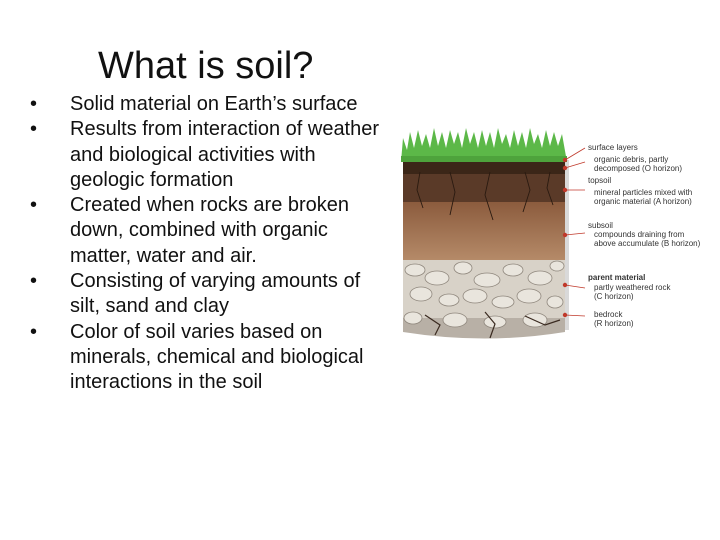 The image size is (720, 540). I want to click on label-bedrock-line1: bedrock, so click(608, 314).